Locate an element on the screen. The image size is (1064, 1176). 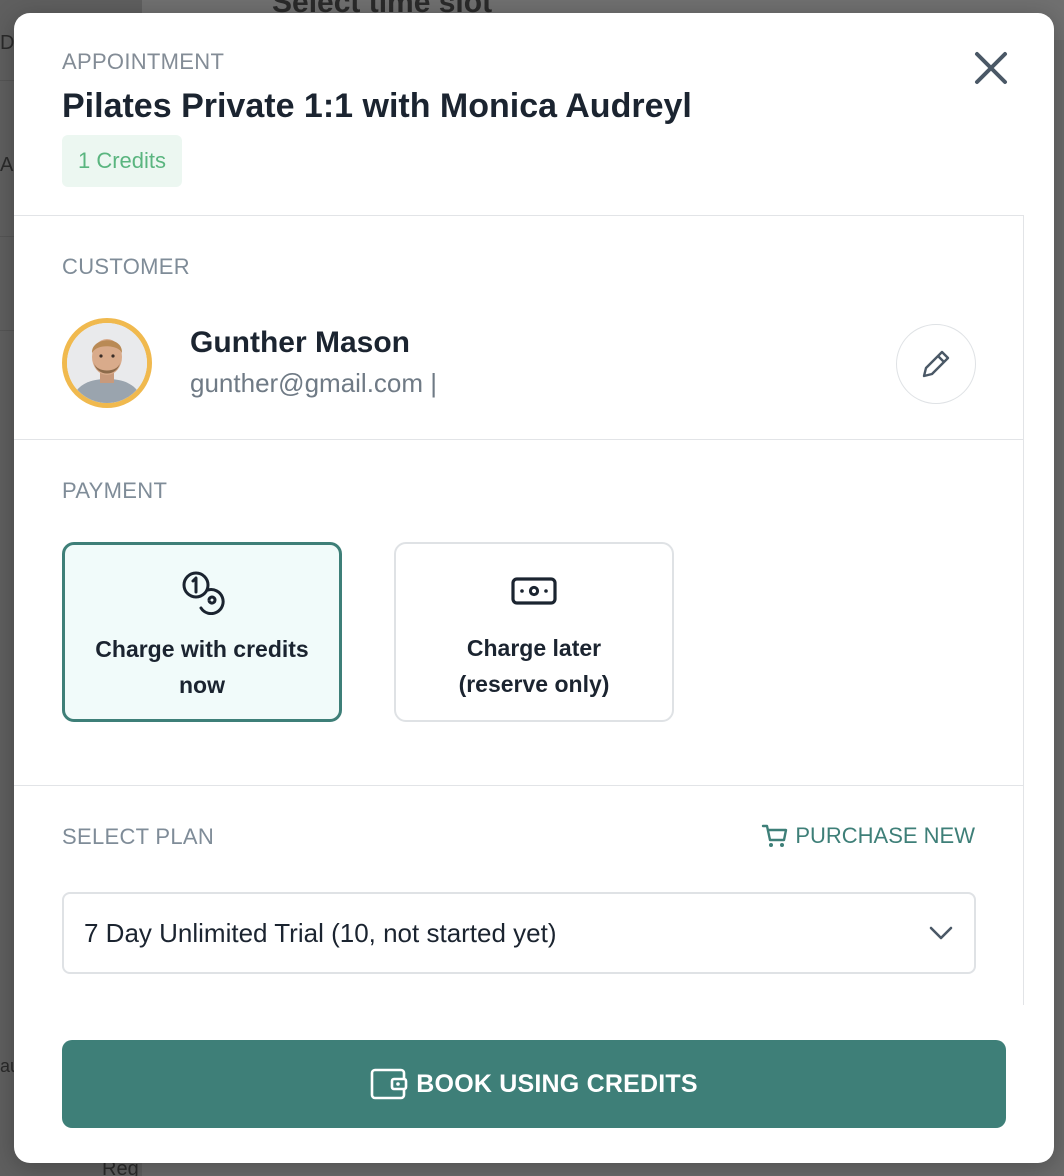
customer-section-label: CUSTOMER is located at coordinates (126, 266).